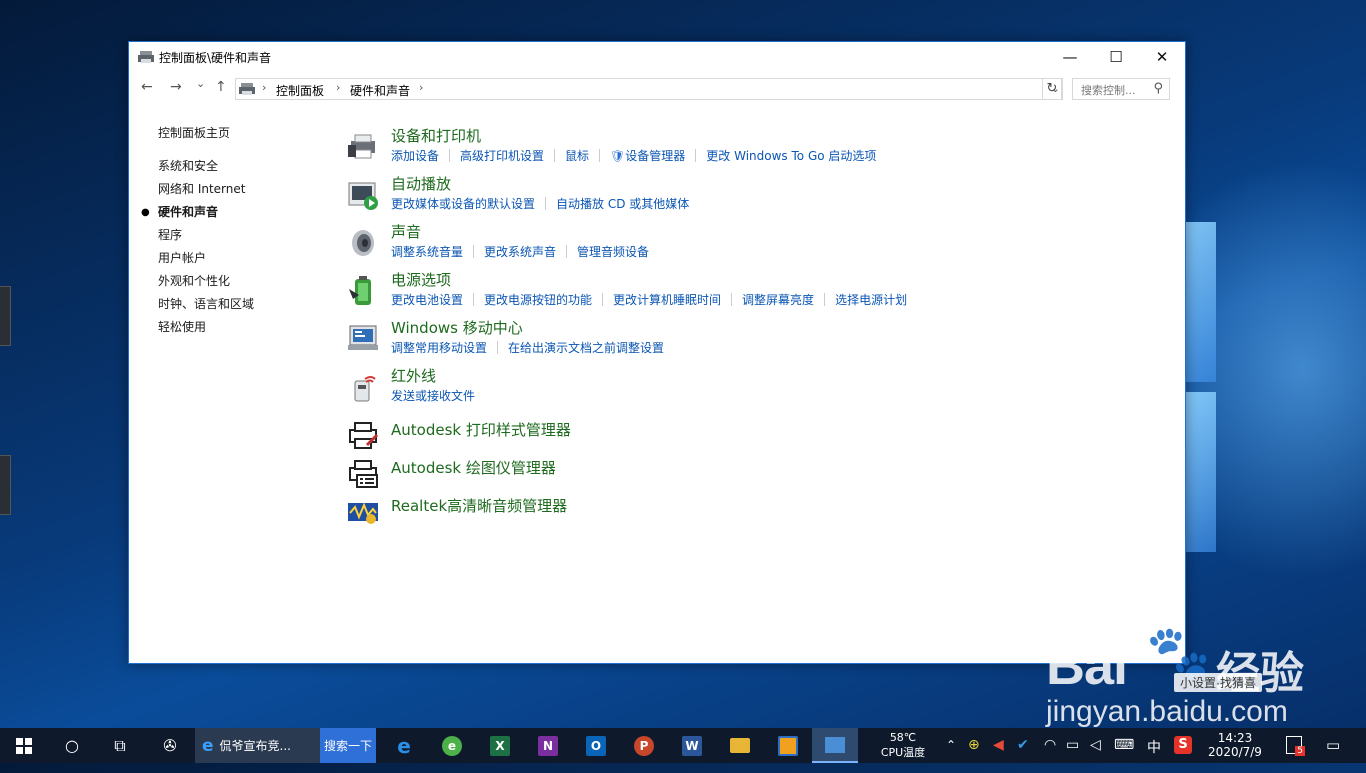 This screenshot has height=773, width=1366. I want to click on keyboard-icon: ⌨, so click(1124, 754).